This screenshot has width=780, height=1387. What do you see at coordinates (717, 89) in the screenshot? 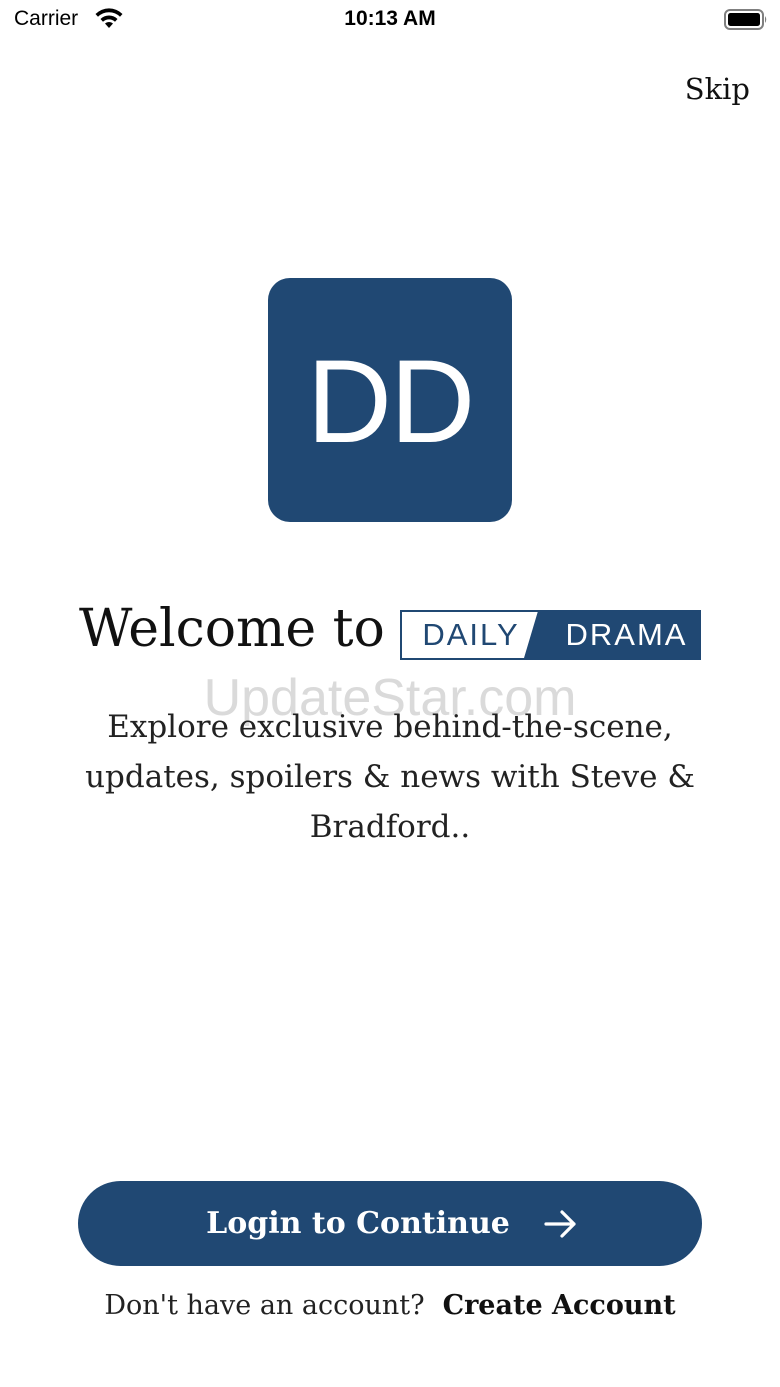
I see `skip-button: Skip` at bounding box center [717, 89].